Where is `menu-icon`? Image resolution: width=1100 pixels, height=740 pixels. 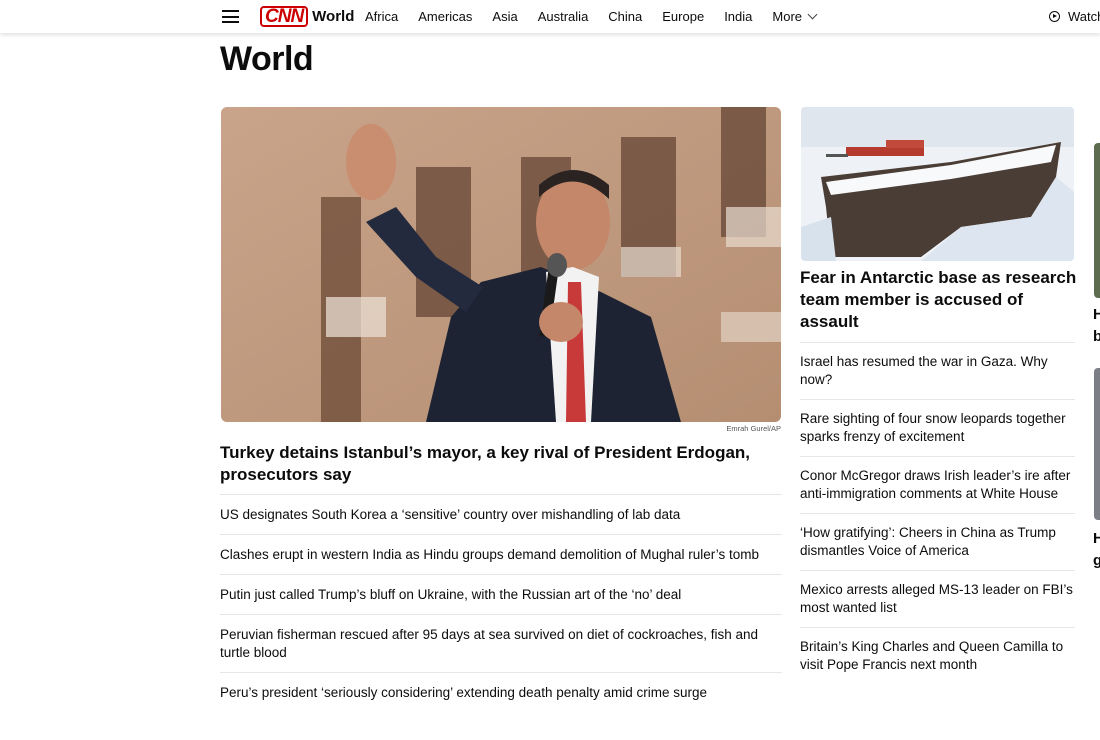
menu-icon is located at coordinates (230, 16).